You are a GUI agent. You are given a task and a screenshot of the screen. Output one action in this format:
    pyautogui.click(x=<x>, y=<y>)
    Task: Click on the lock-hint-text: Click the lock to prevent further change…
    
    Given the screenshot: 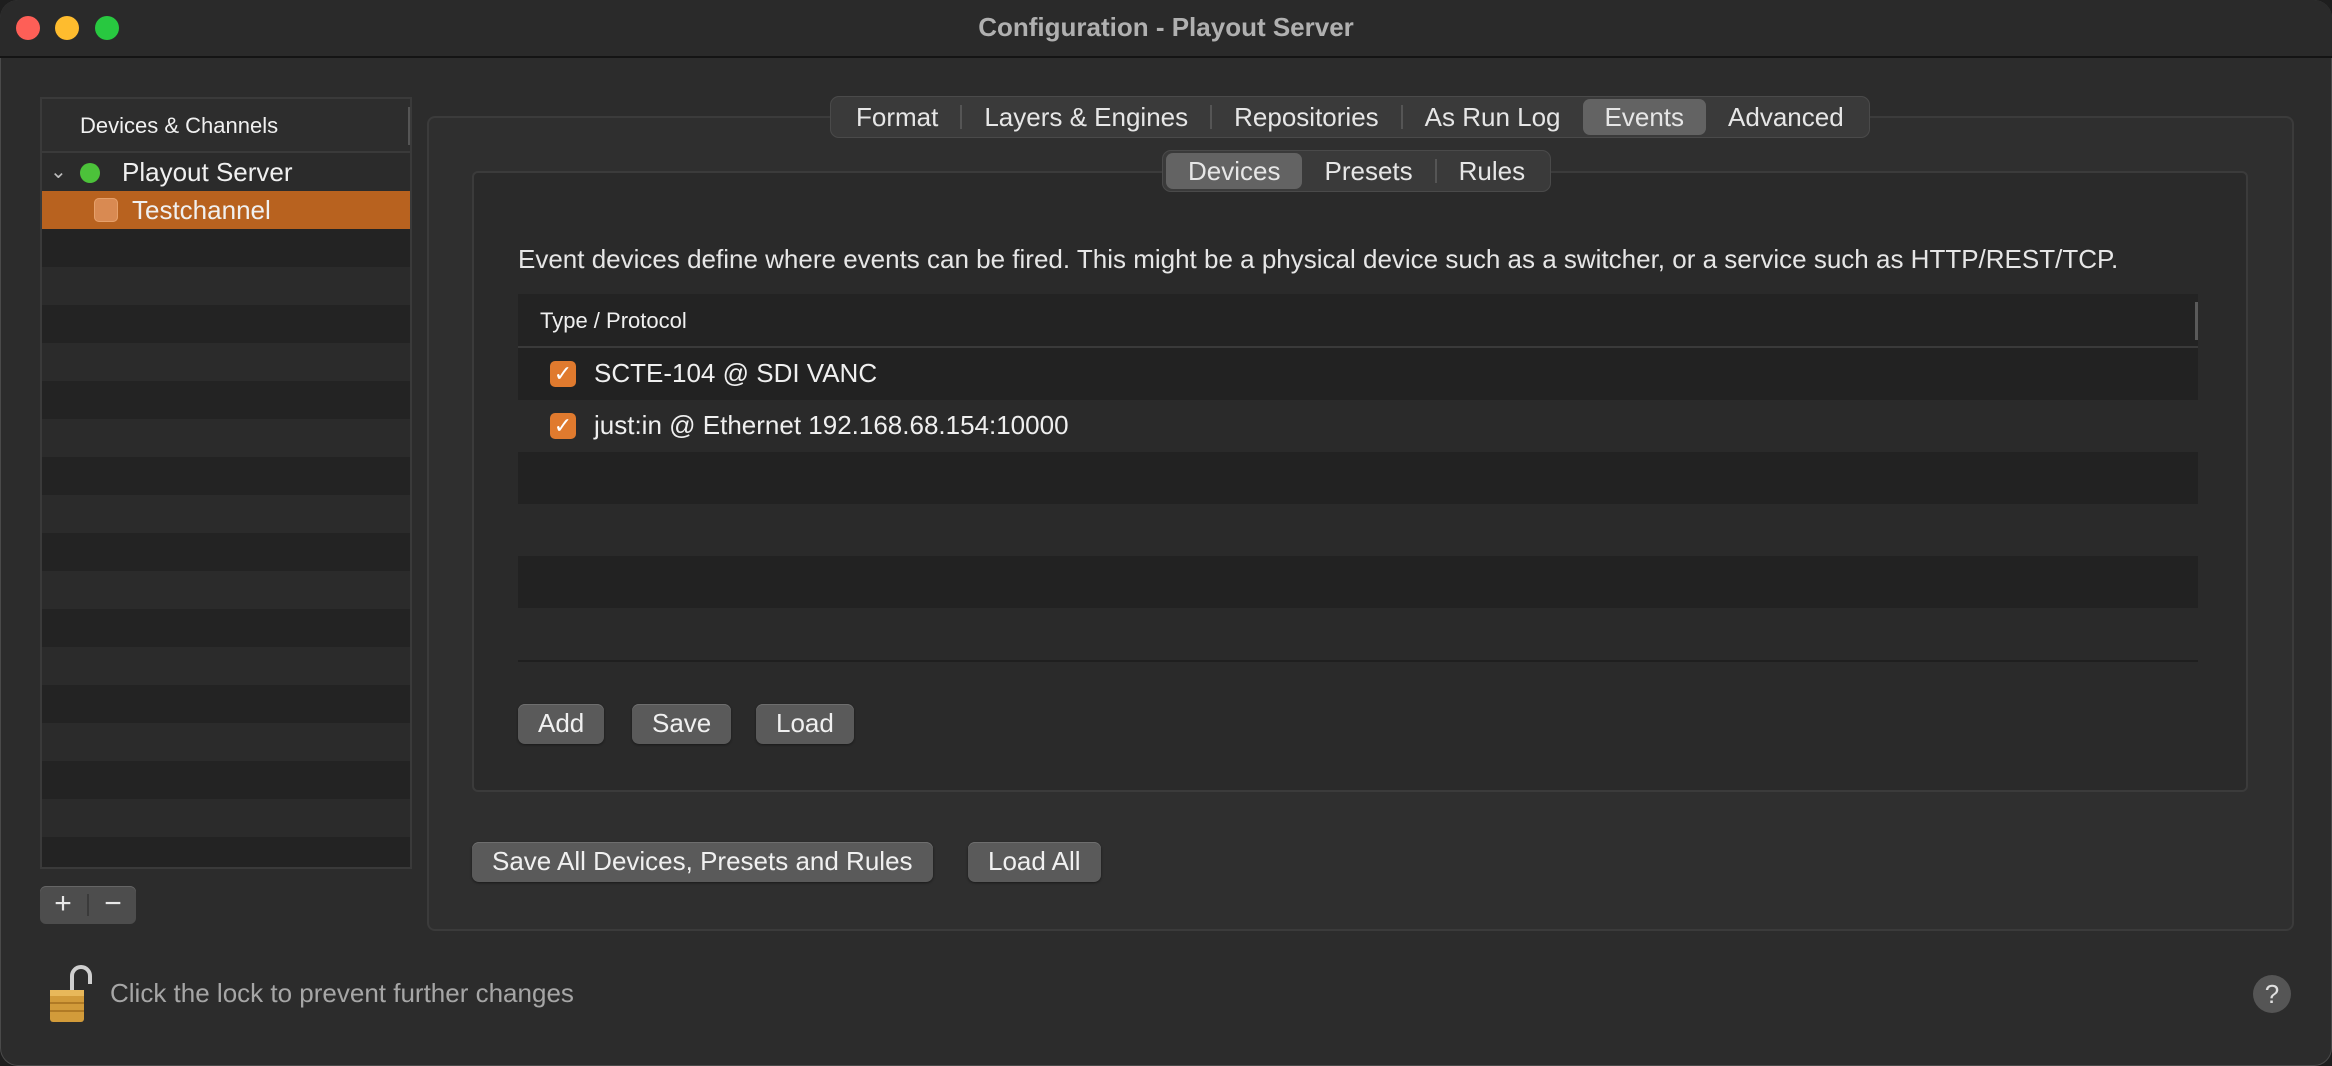 What is the action you would take?
    pyautogui.click(x=342, y=993)
    